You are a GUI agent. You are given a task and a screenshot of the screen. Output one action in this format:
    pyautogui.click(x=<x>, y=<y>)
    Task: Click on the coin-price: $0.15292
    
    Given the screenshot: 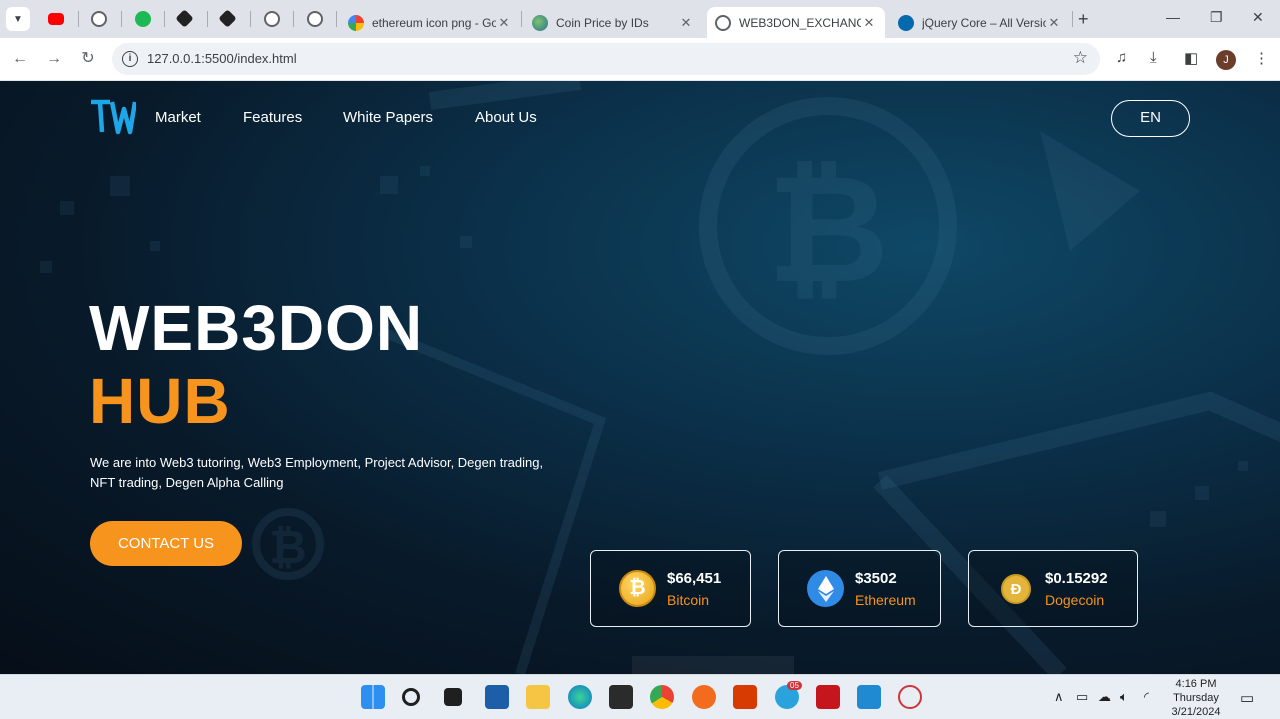 What is the action you would take?
    pyautogui.click(x=1076, y=578)
    